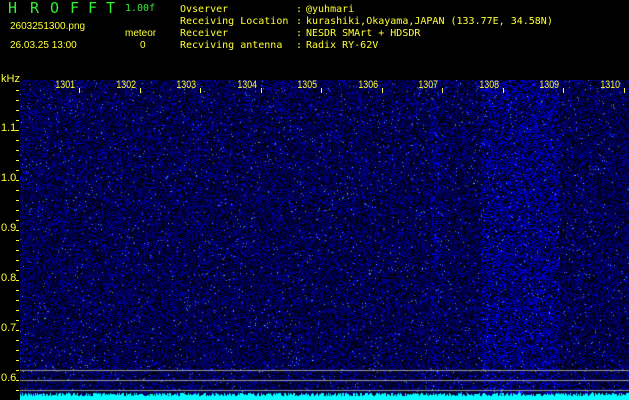  Describe the element at coordinates (13, 8) in the screenshot. I see `title-letter: H` at that location.